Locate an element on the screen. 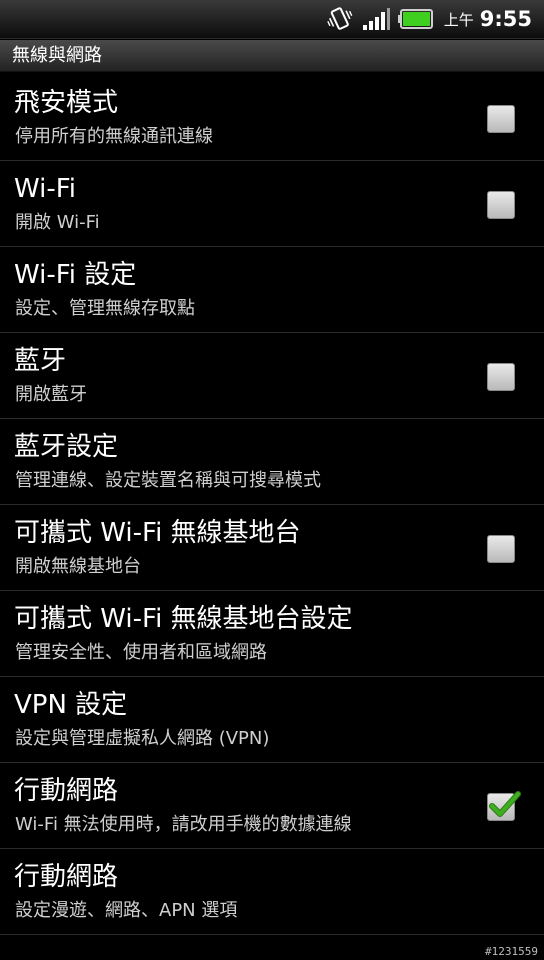  ampm-indicator: 上午 is located at coordinates (458, 19).